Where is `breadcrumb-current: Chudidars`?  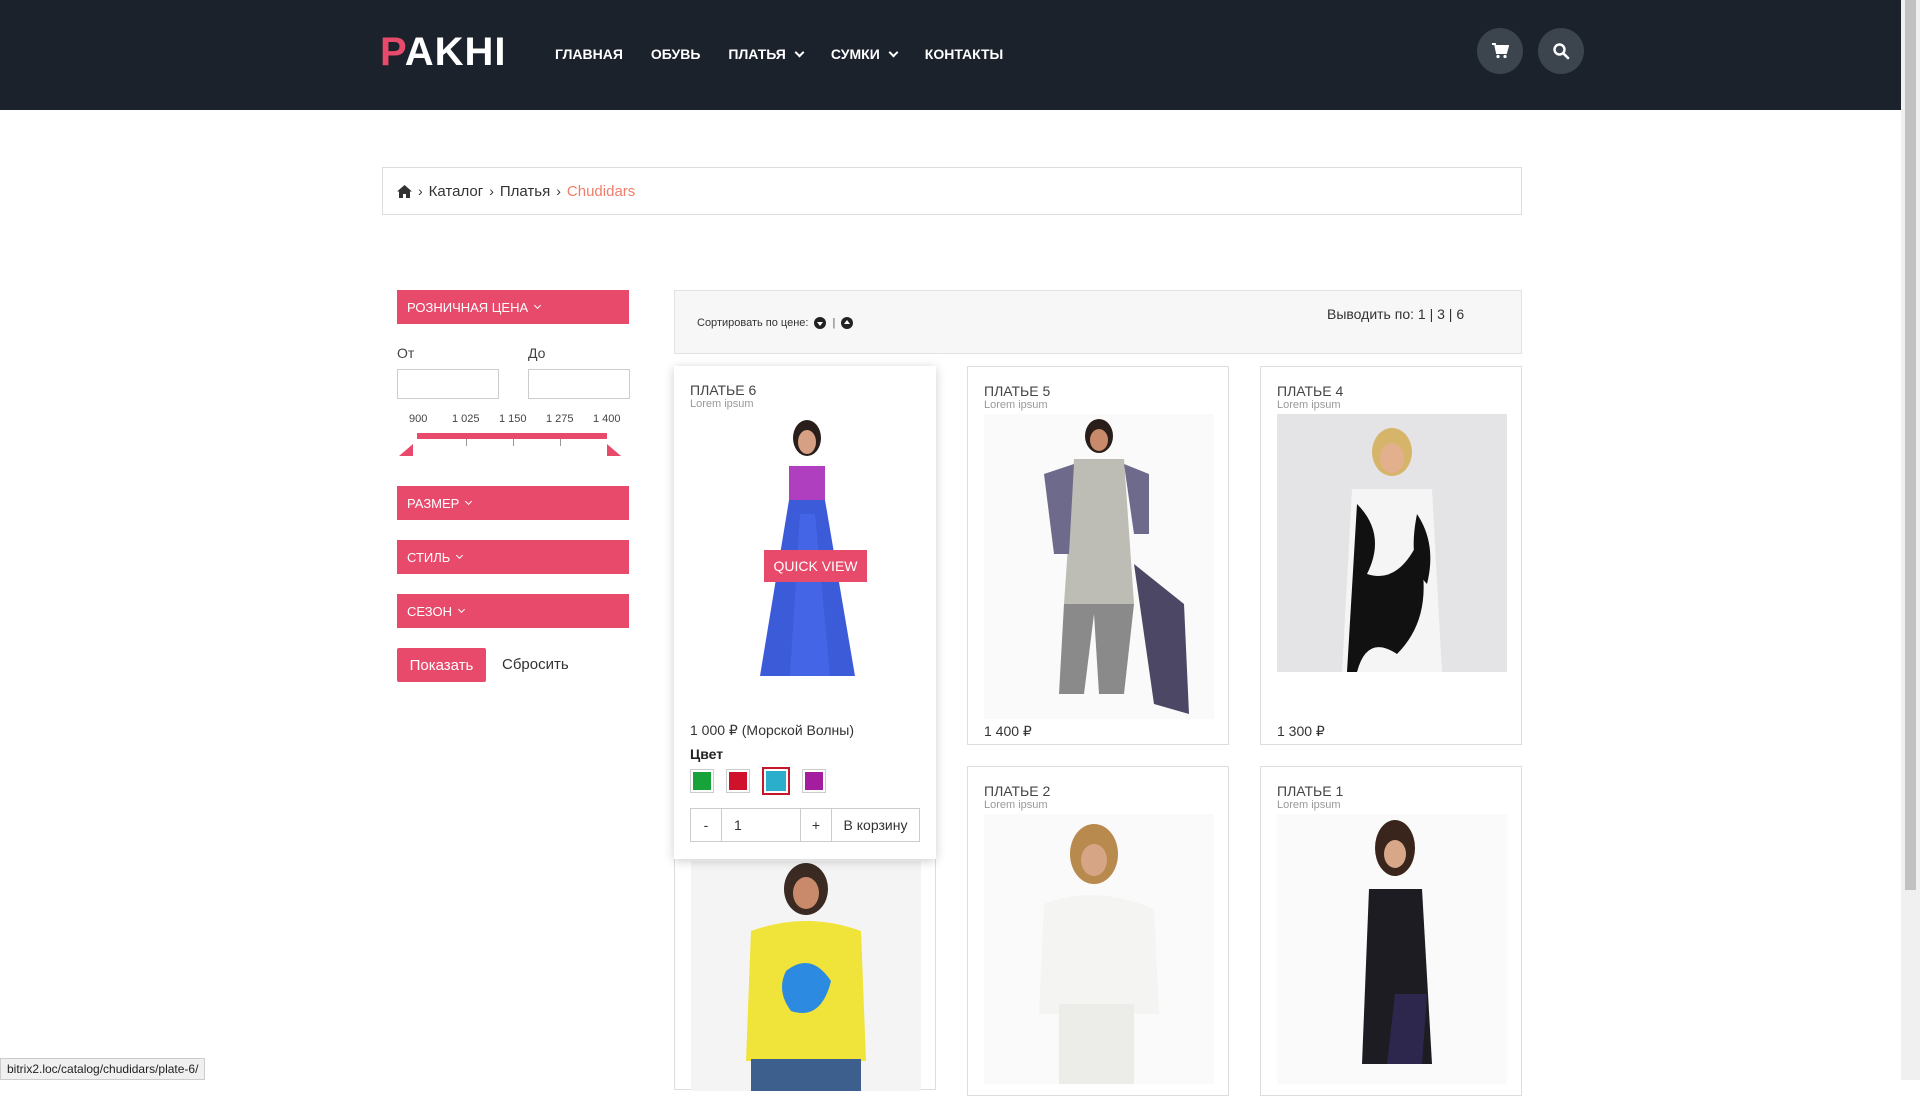 breadcrumb-current: Chudidars is located at coordinates (601, 191).